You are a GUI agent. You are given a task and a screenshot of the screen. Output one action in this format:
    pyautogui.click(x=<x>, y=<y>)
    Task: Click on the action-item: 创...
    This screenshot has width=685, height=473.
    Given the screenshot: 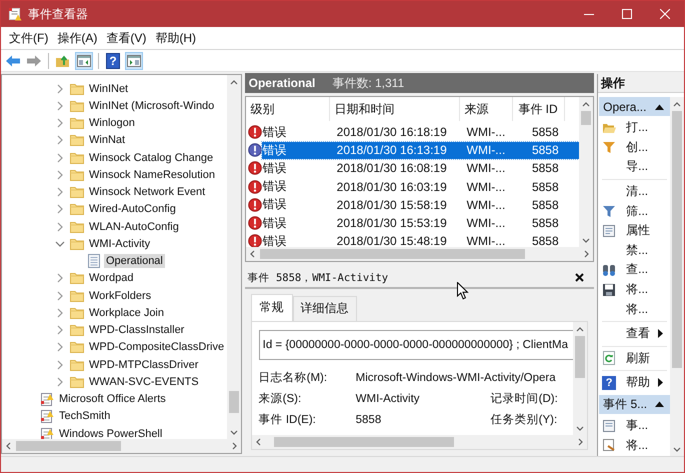 What is the action you would take?
    pyautogui.click(x=637, y=147)
    